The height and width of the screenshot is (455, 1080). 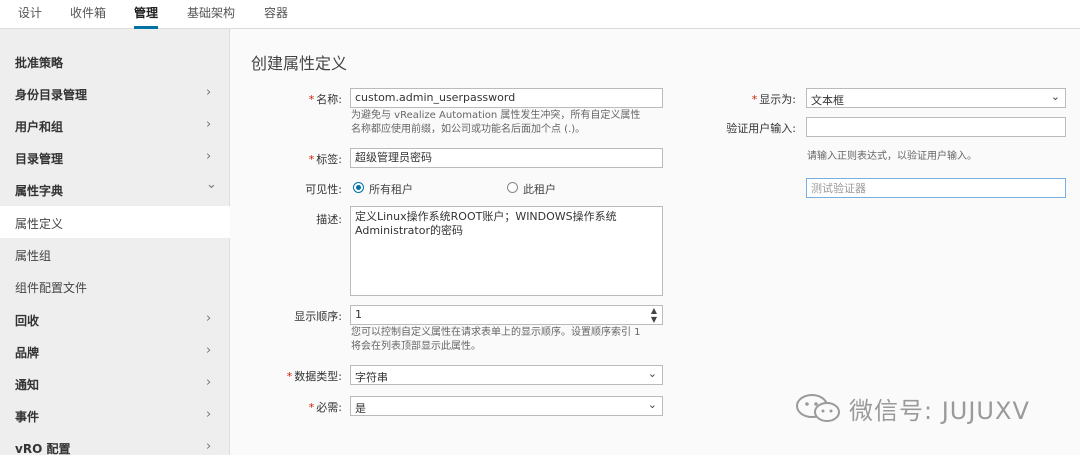 I want to click on sidebar-item-label: 目录管理, so click(x=39, y=159).